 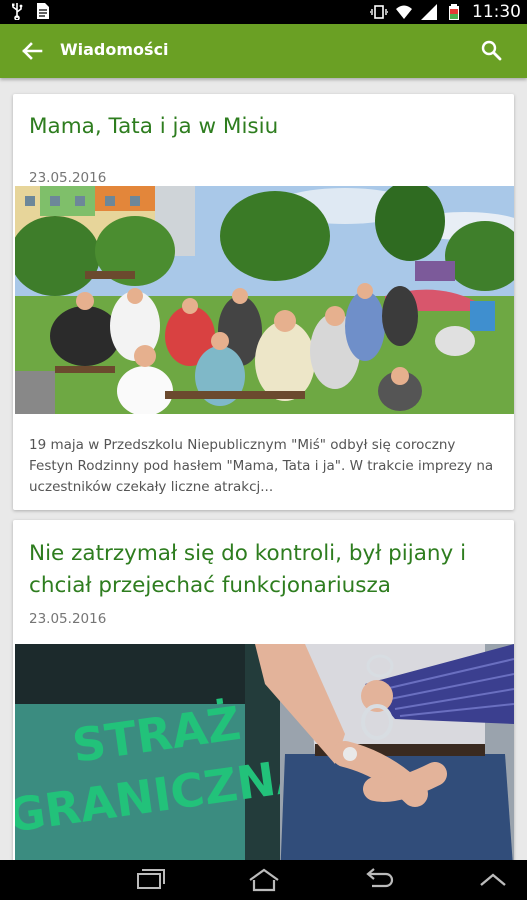 What do you see at coordinates (445, 12) in the screenshot?
I see `status-right-icons: 11:30` at bounding box center [445, 12].